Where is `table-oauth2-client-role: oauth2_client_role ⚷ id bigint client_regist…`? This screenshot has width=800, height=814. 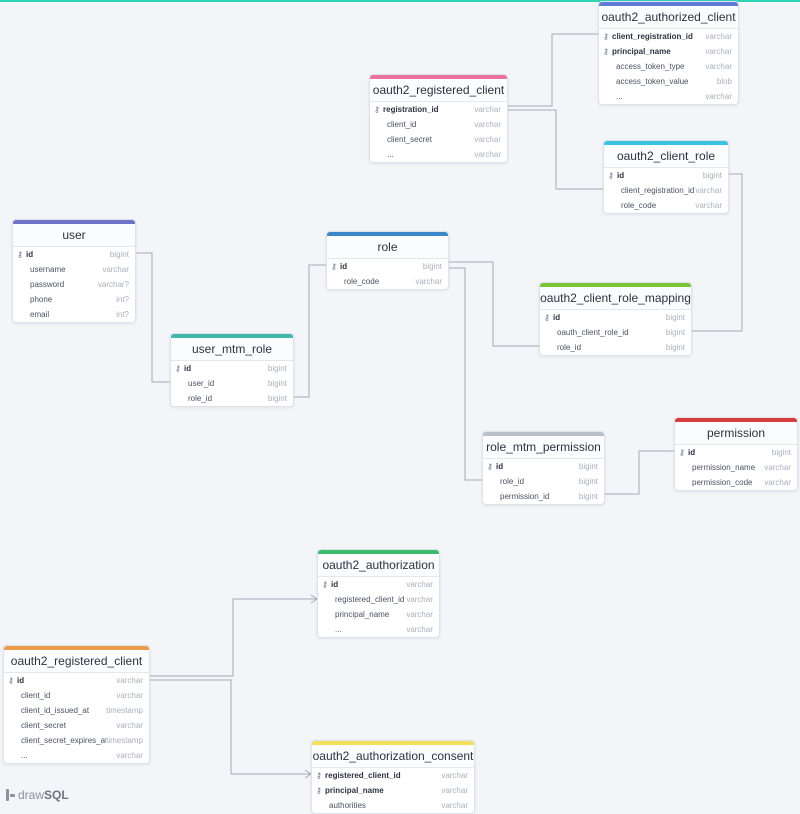
table-oauth2-client-role: oauth2_client_role ⚷ id bigint client_regist… is located at coordinates (666, 177).